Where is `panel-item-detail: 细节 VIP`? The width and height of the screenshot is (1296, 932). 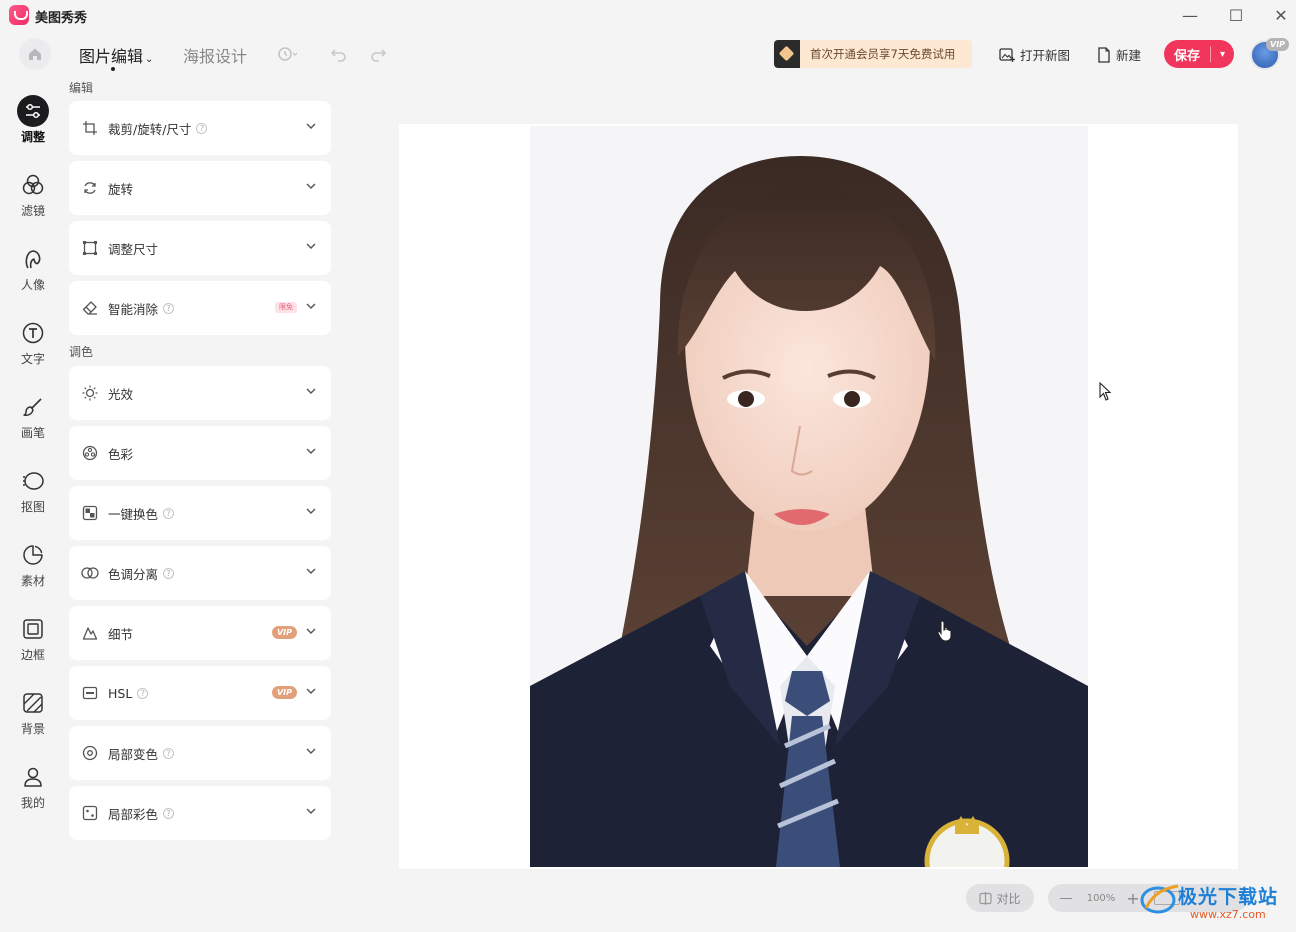
panel-item-detail: 细节 VIP is located at coordinates (200, 633).